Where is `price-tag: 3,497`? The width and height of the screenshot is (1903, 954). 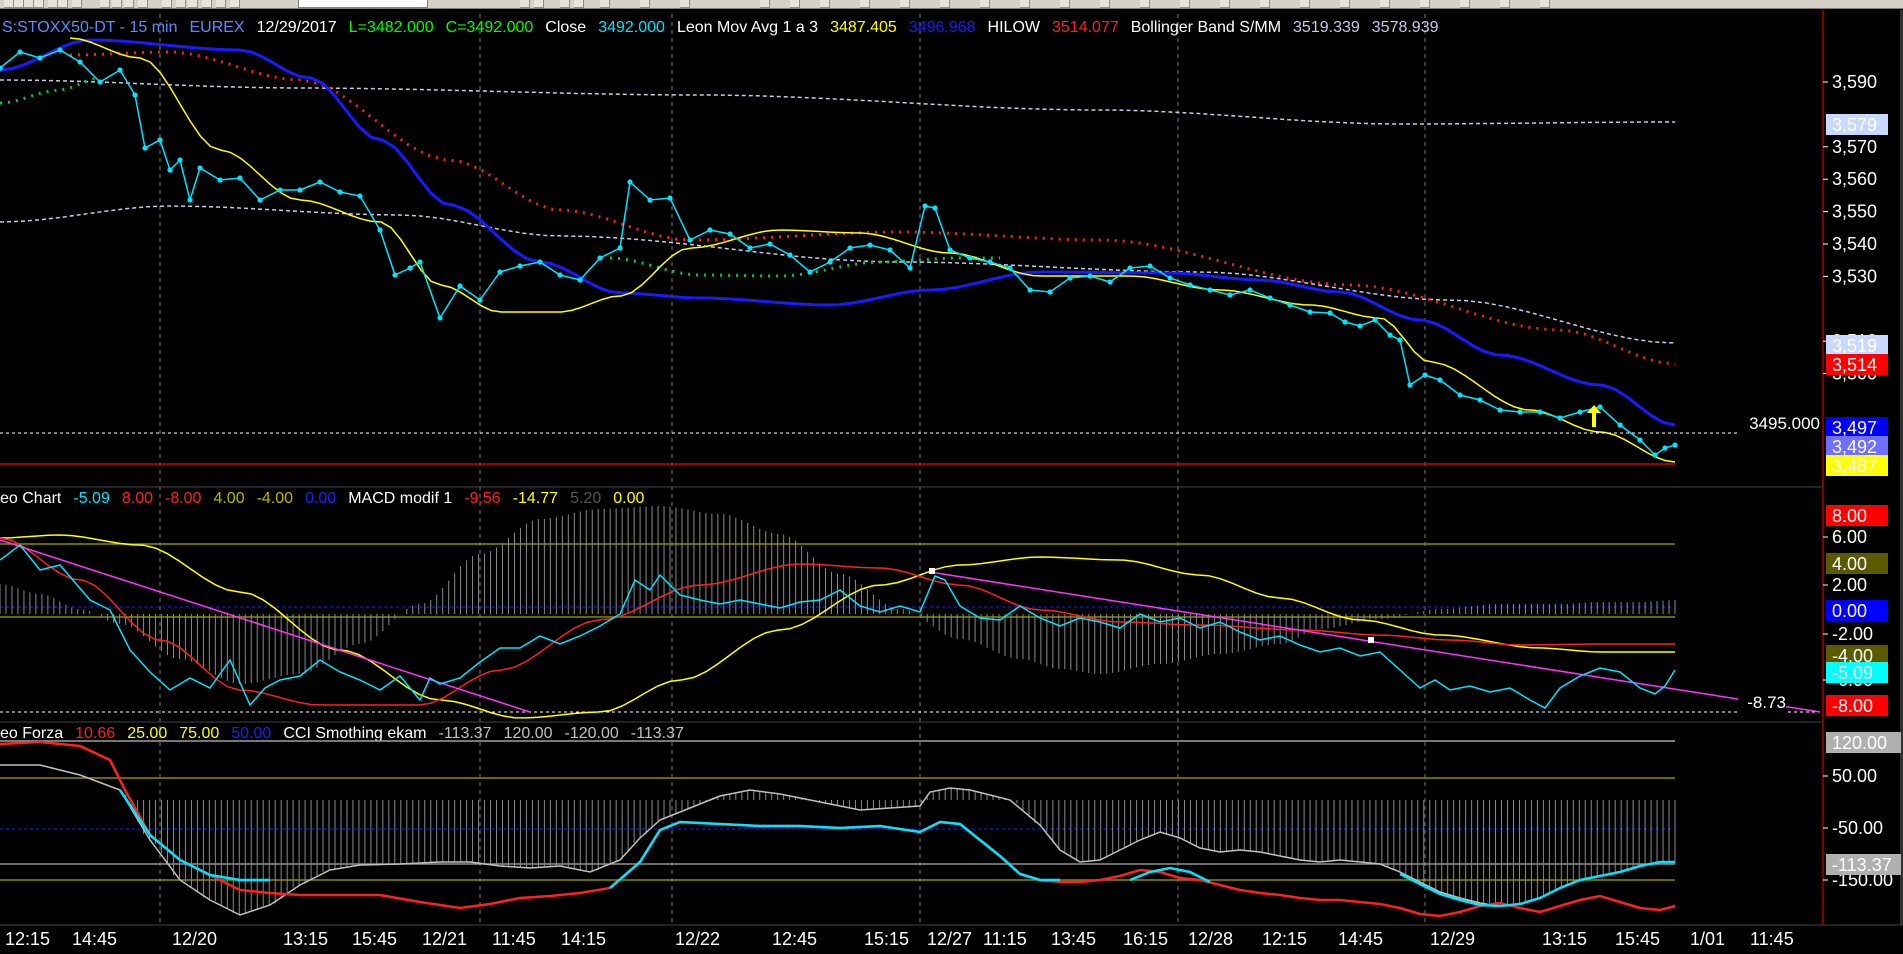 price-tag: 3,497 is located at coordinates (1854, 428).